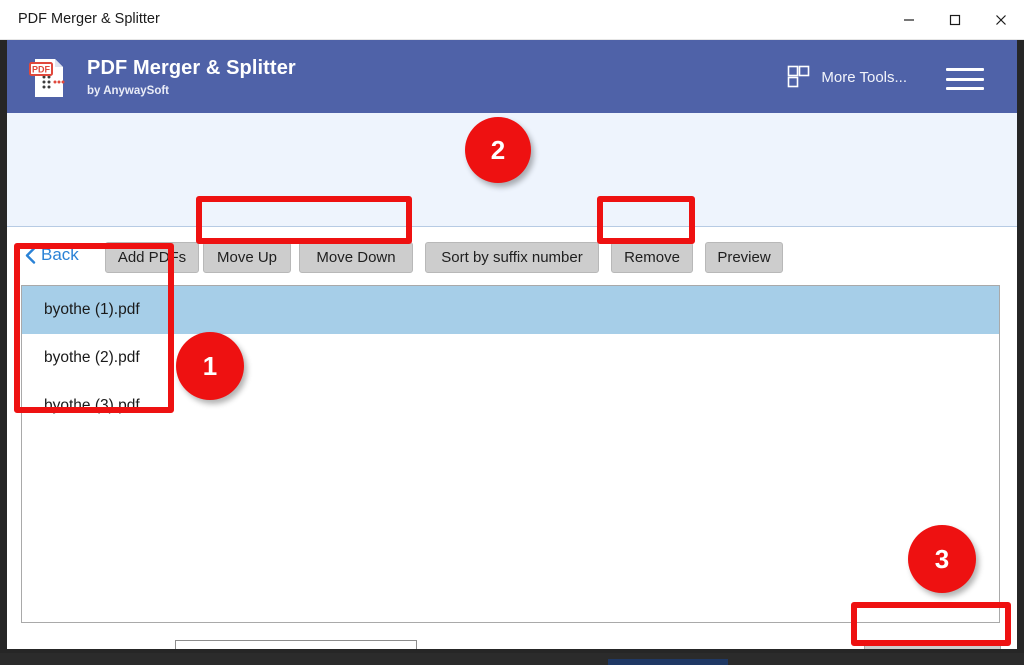  What do you see at coordinates (510, 406) in the screenshot?
I see `list-item: byothe (3).pdf` at bounding box center [510, 406].